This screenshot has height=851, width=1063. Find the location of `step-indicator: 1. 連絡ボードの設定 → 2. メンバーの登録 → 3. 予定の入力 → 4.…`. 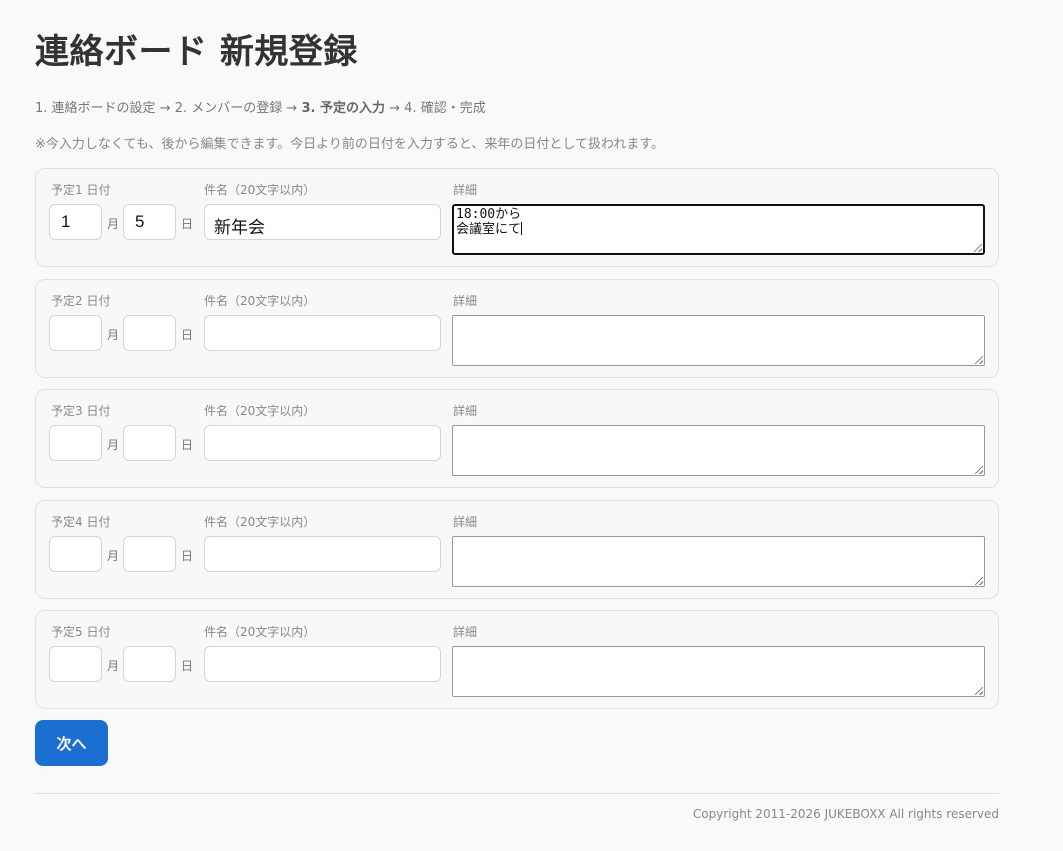

step-indicator: 1. 連絡ボードの設定 → 2. メンバーの登録 → 3. 予定の入力 → 4.… is located at coordinates (260, 106).